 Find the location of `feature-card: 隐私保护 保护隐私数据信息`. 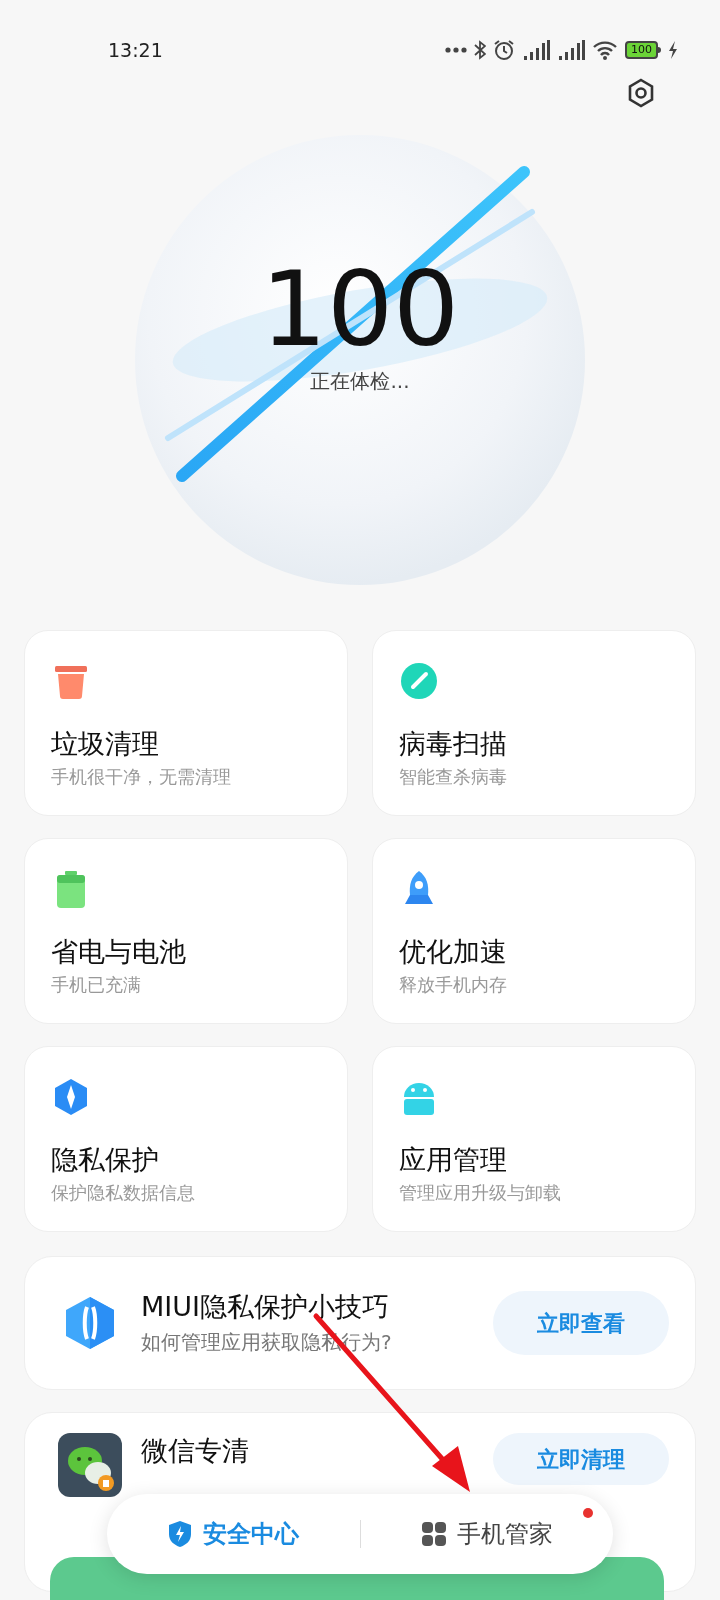

feature-card: 隐私保护 保护隐私数据信息 is located at coordinates (186, 1139).